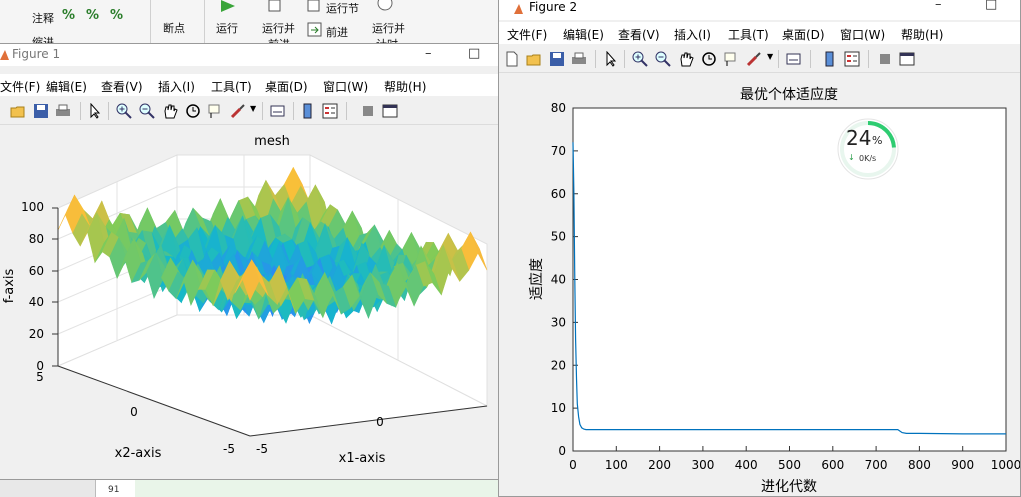 This screenshot has height=497, width=1021. Describe the element at coordinates (314, 6) in the screenshot. I see `section-icon` at that location.